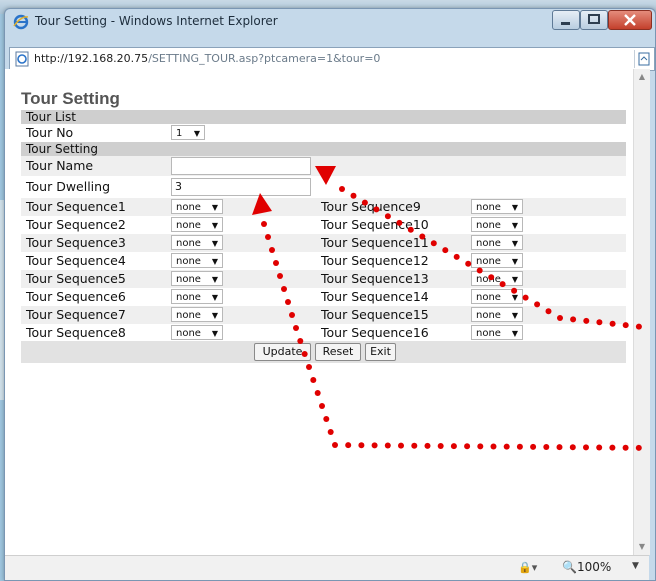  I want to click on tour-dwelling-label: Tour Dwelling, so click(68, 186).